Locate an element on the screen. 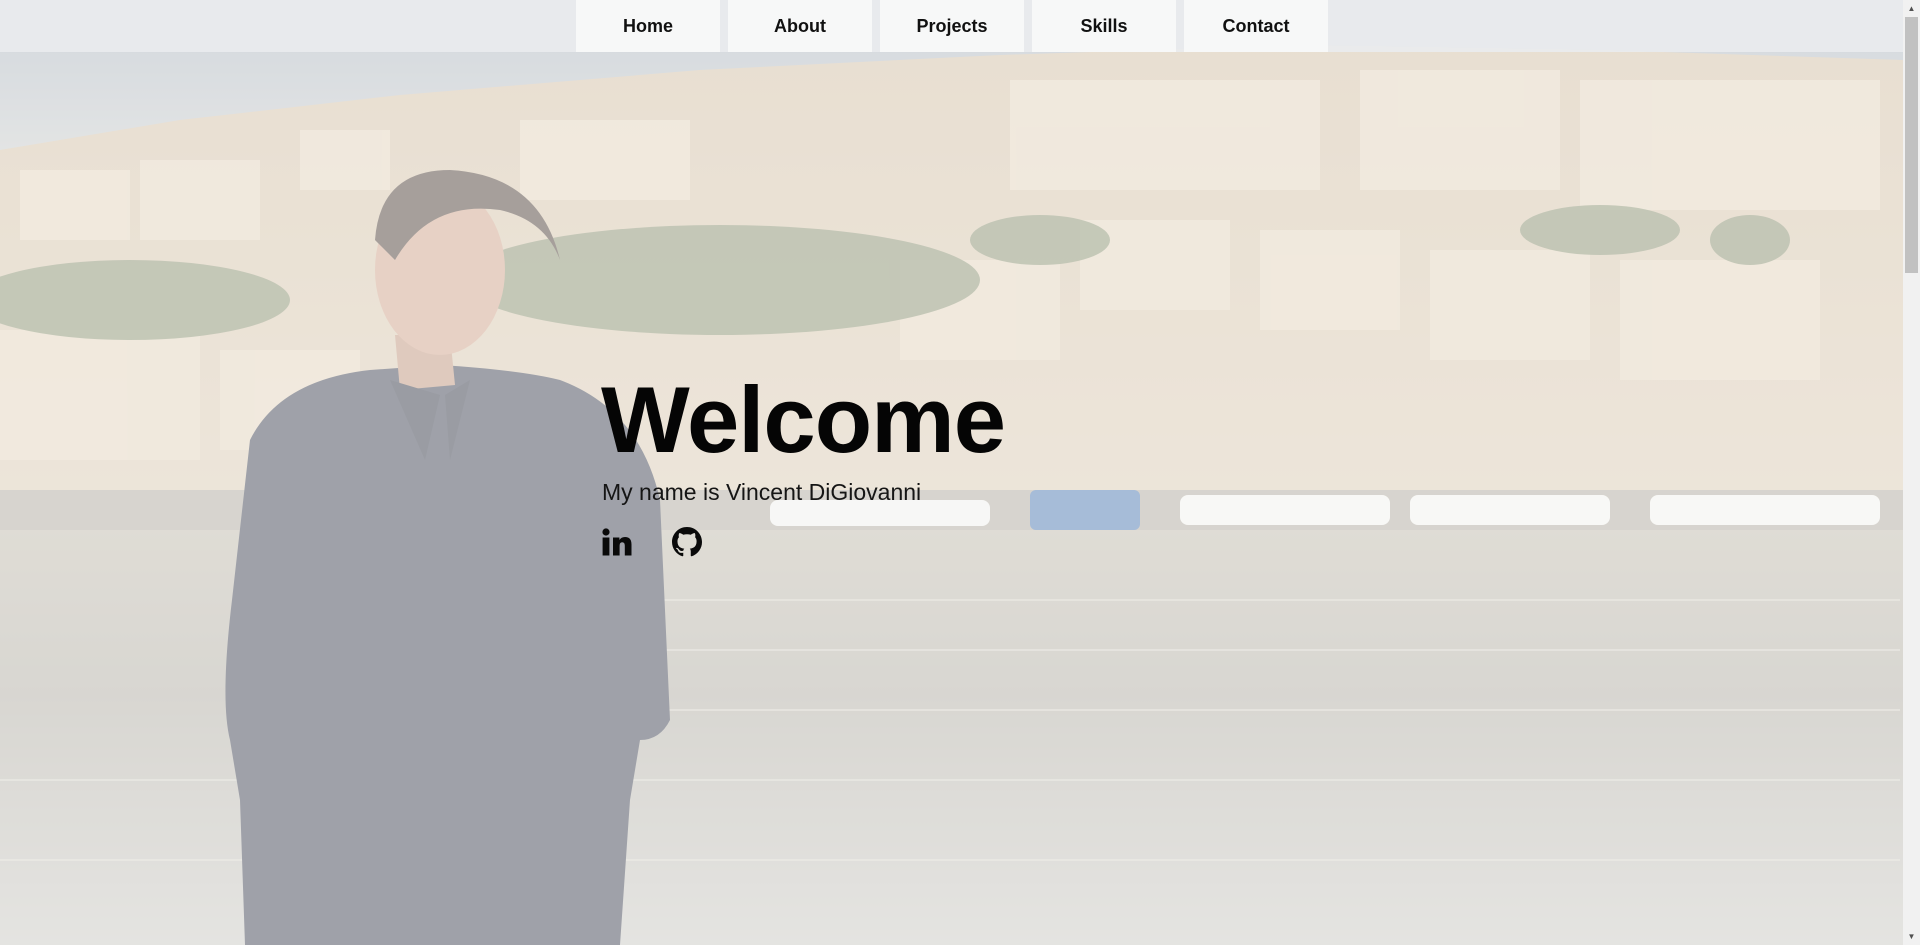  social-links is located at coordinates (803, 542).